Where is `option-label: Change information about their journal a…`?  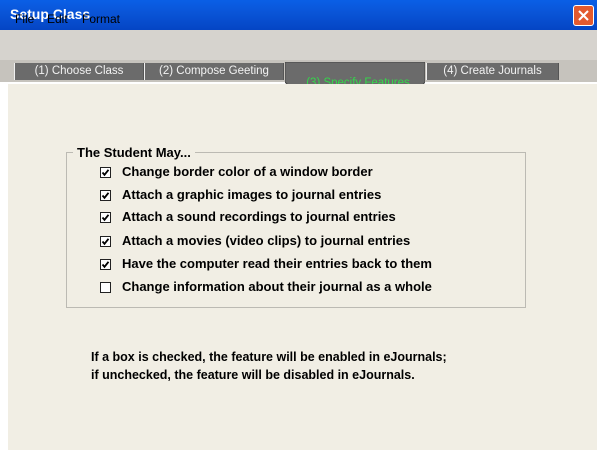
option-label: Change information about their journal a… is located at coordinates (277, 286).